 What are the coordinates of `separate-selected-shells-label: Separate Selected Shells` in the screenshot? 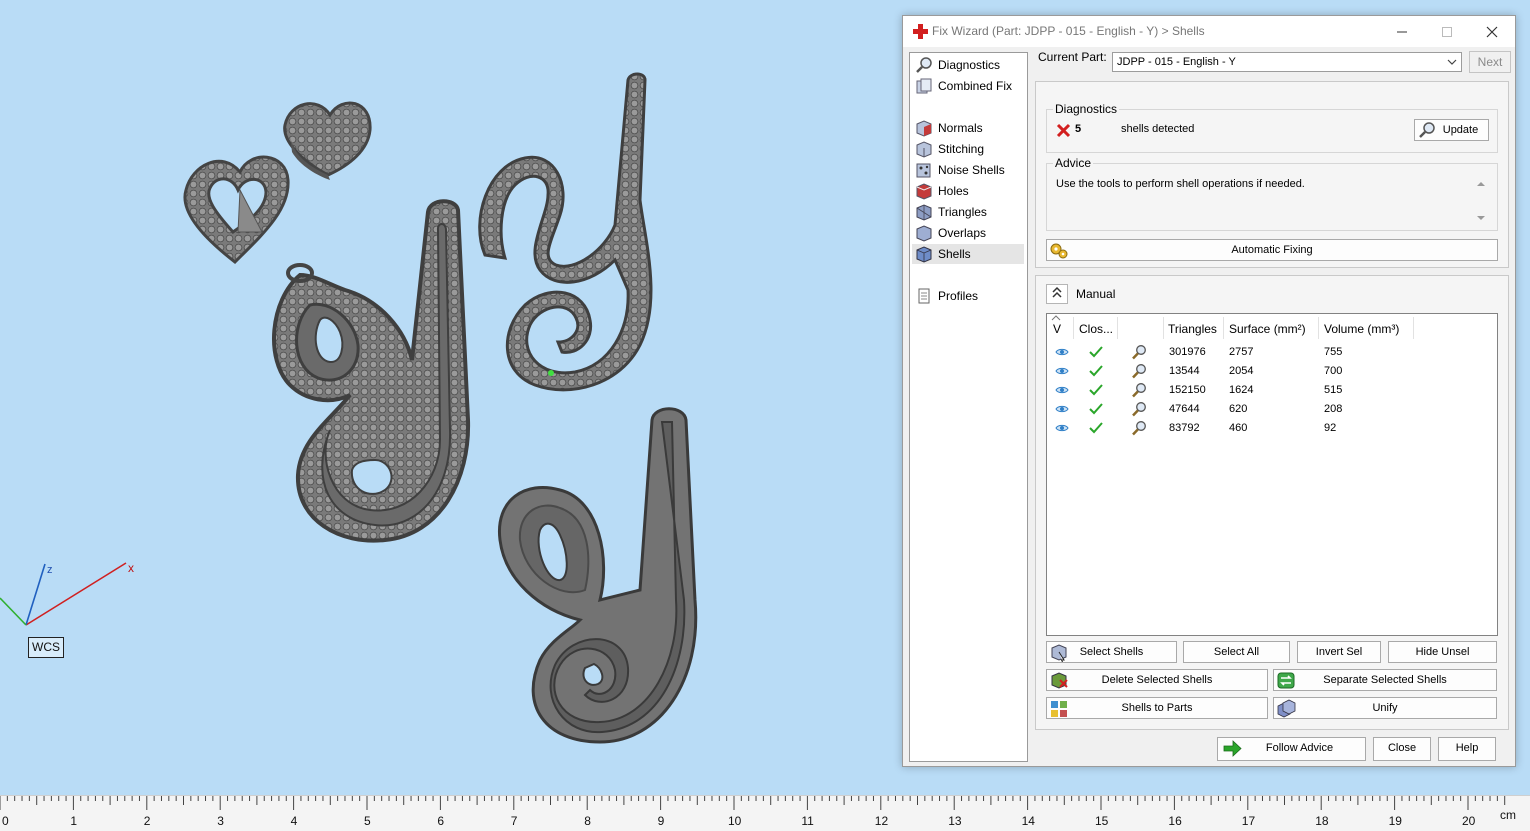 It's located at (1385, 680).